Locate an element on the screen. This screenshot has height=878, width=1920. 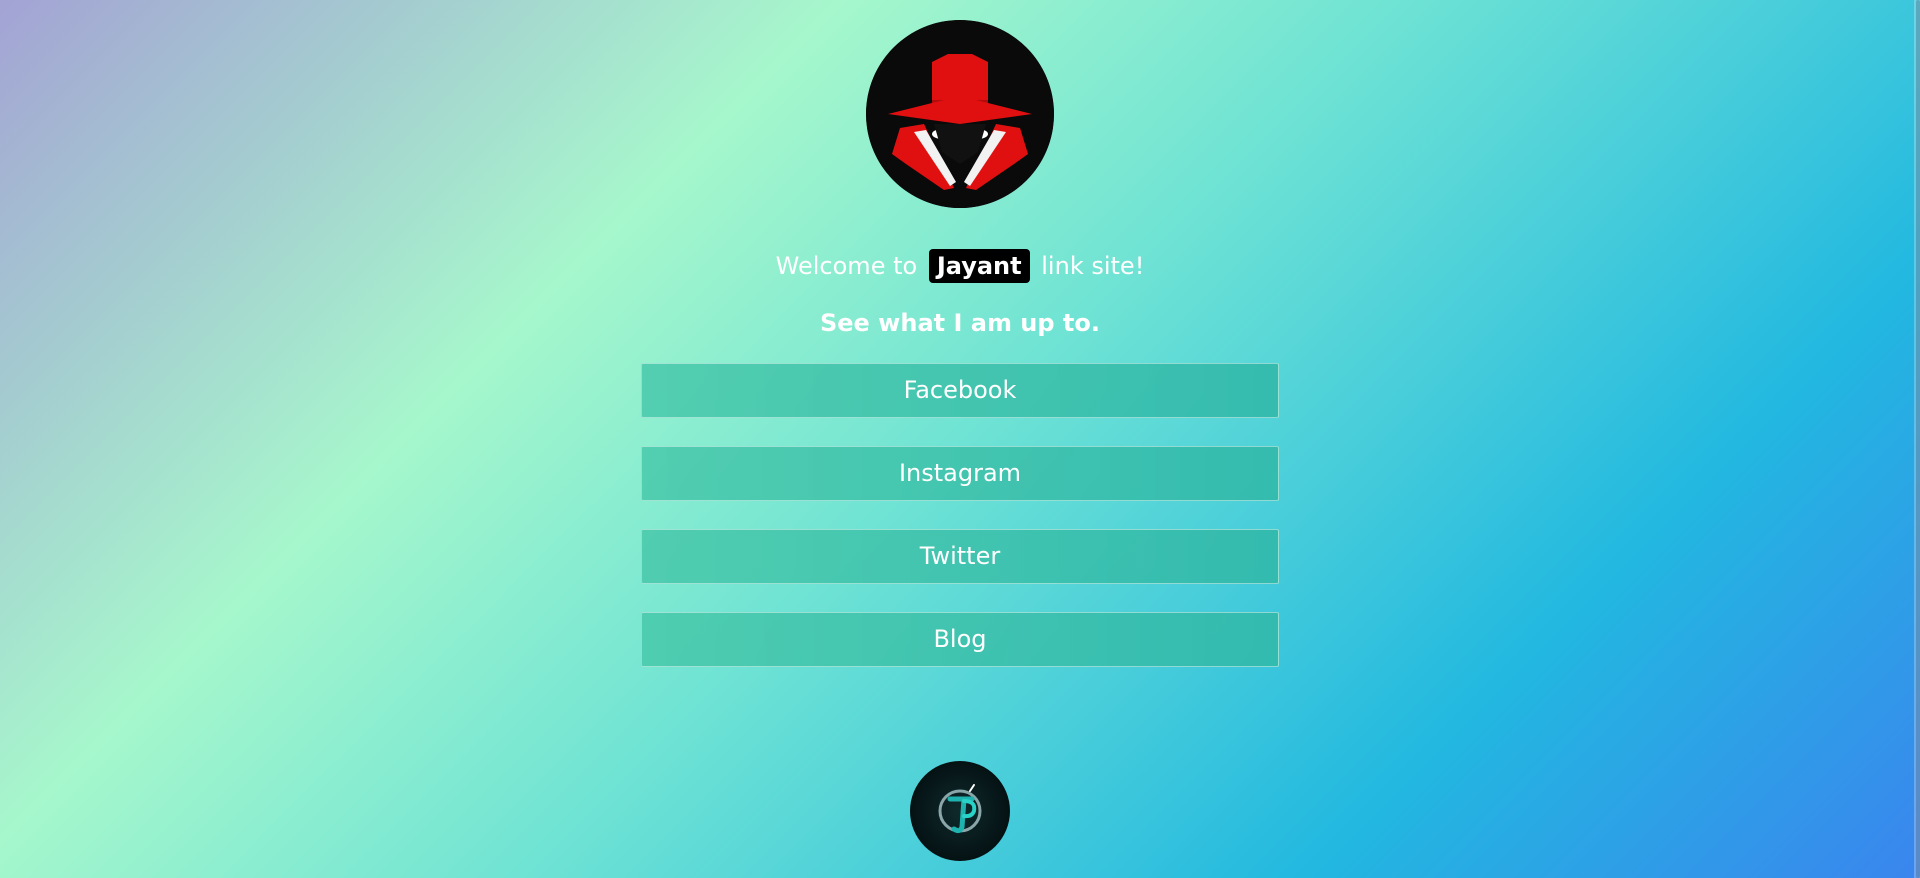
spy-hat-icon is located at coordinates (960, 114).